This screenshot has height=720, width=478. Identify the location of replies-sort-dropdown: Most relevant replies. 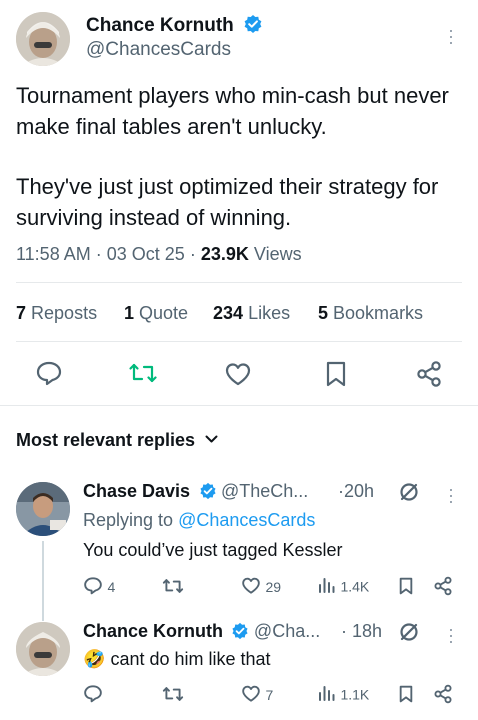
(117, 439).